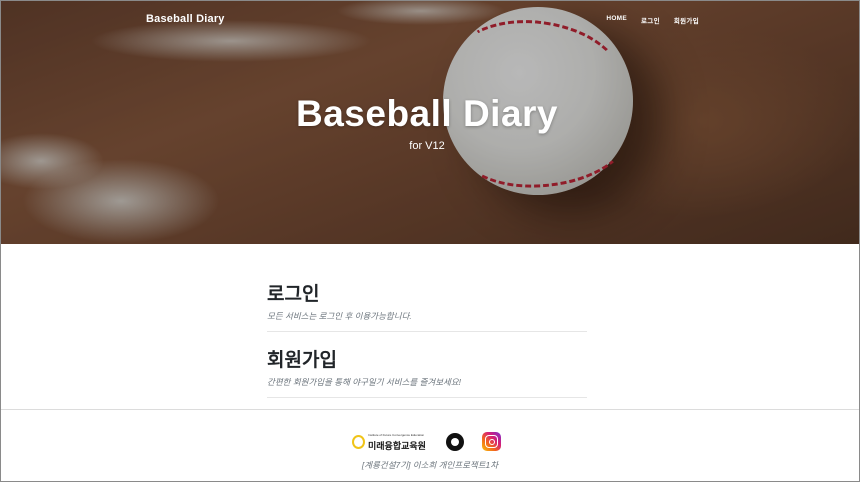 The height and width of the screenshot is (482, 860). Describe the element at coordinates (358, 442) in the screenshot. I see `institute-logo-icon` at that location.